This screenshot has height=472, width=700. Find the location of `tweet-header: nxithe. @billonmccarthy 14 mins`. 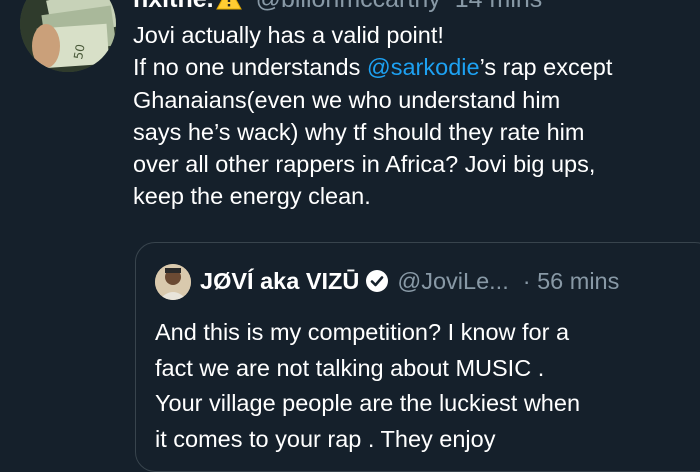

tweet-header: nxithe. @billonmccarthy 14 mins is located at coordinates (337, 7).